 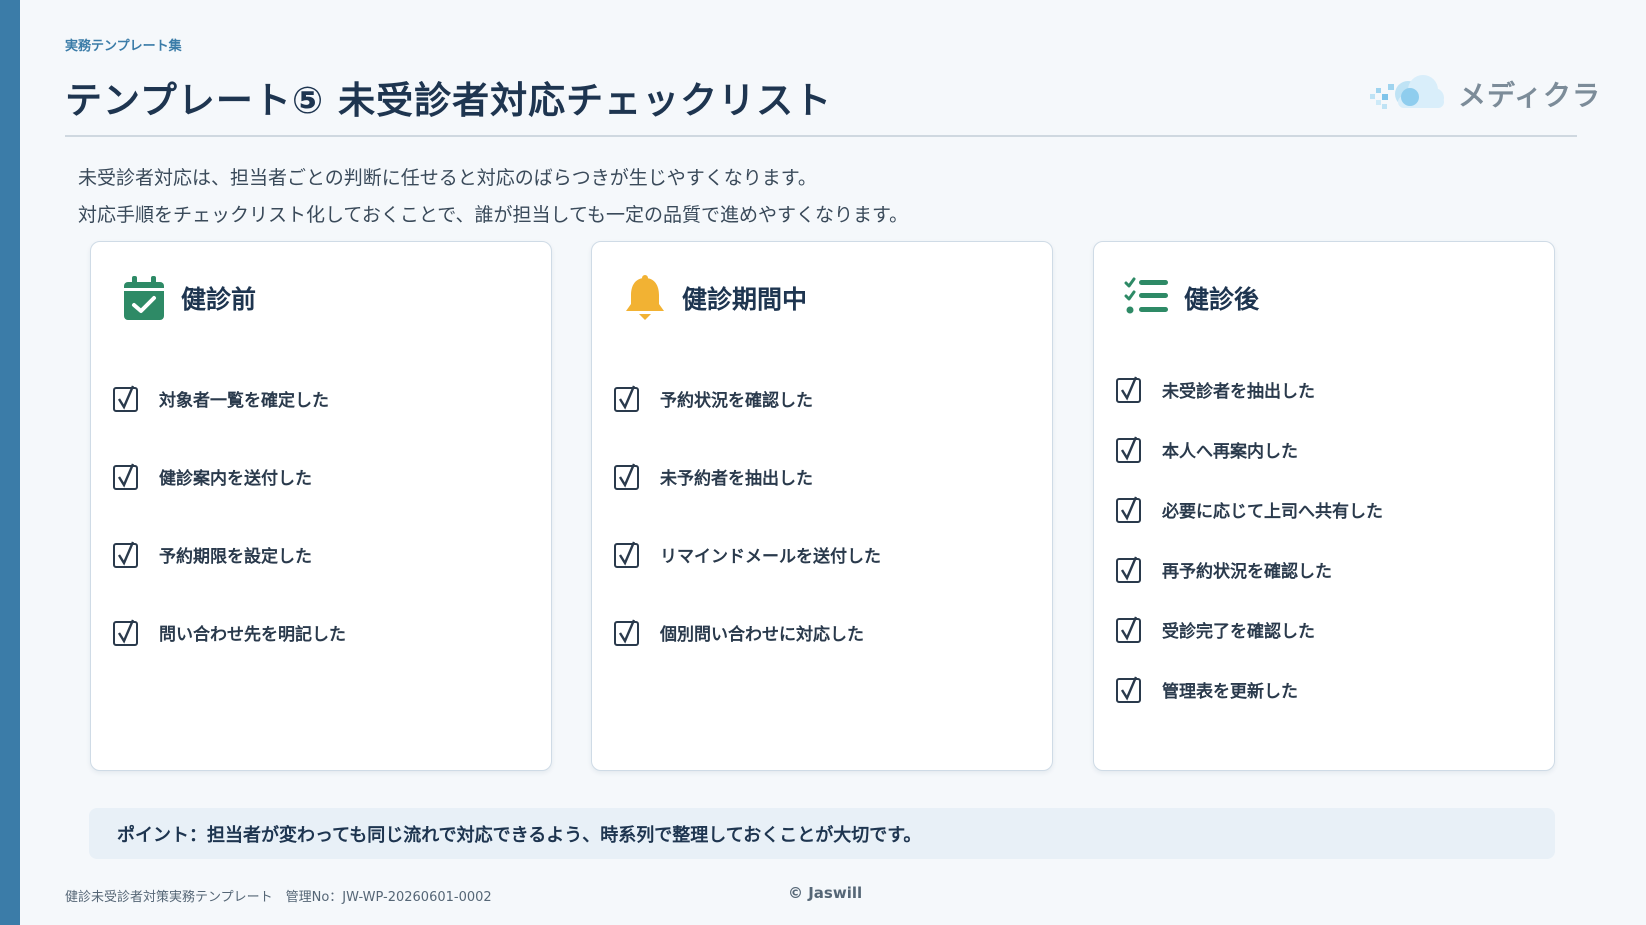 I want to click on page-title: テンプレート⑤ 未受診者対応チェックリスト, so click(x=449, y=100).